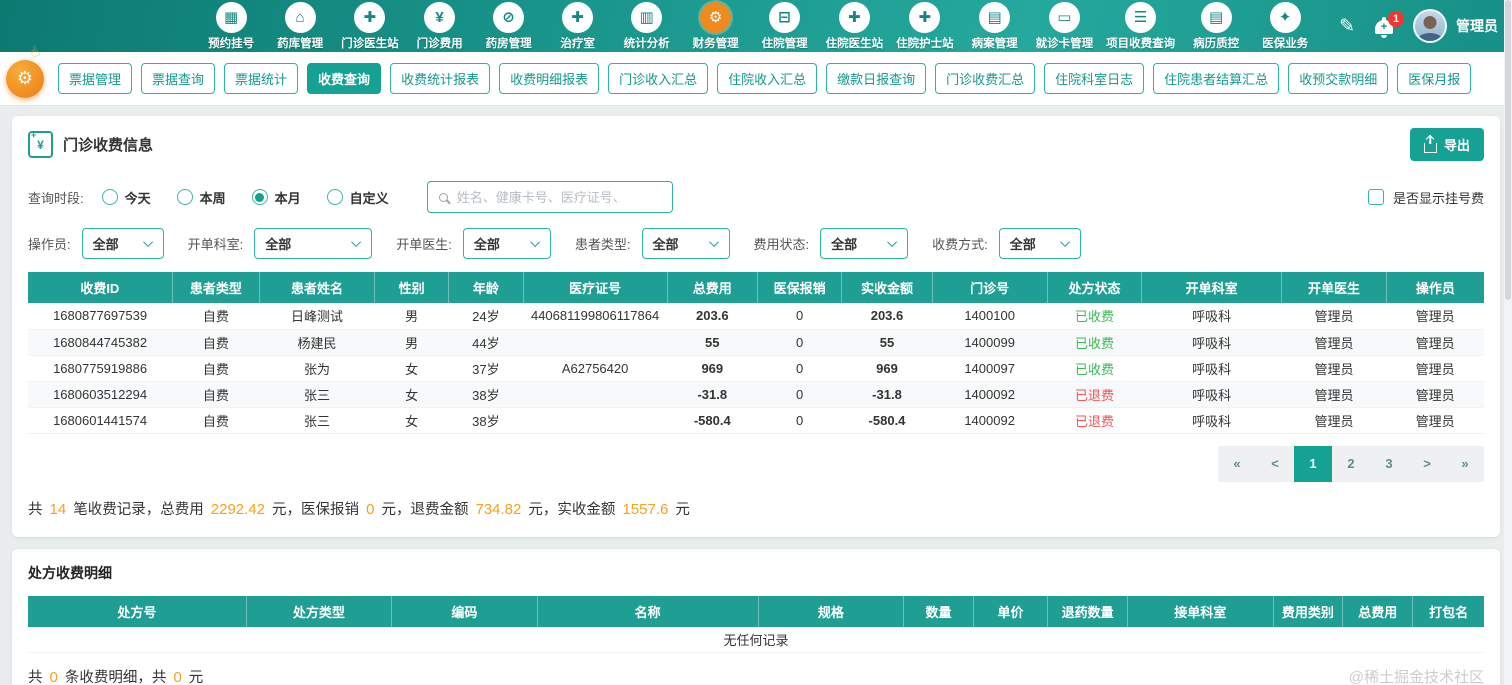 This screenshot has width=1512, height=685. What do you see at coordinates (578, 17) in the screenshot?
I see `treatment-room-icon: ✚` at bounding box center [578, 17].